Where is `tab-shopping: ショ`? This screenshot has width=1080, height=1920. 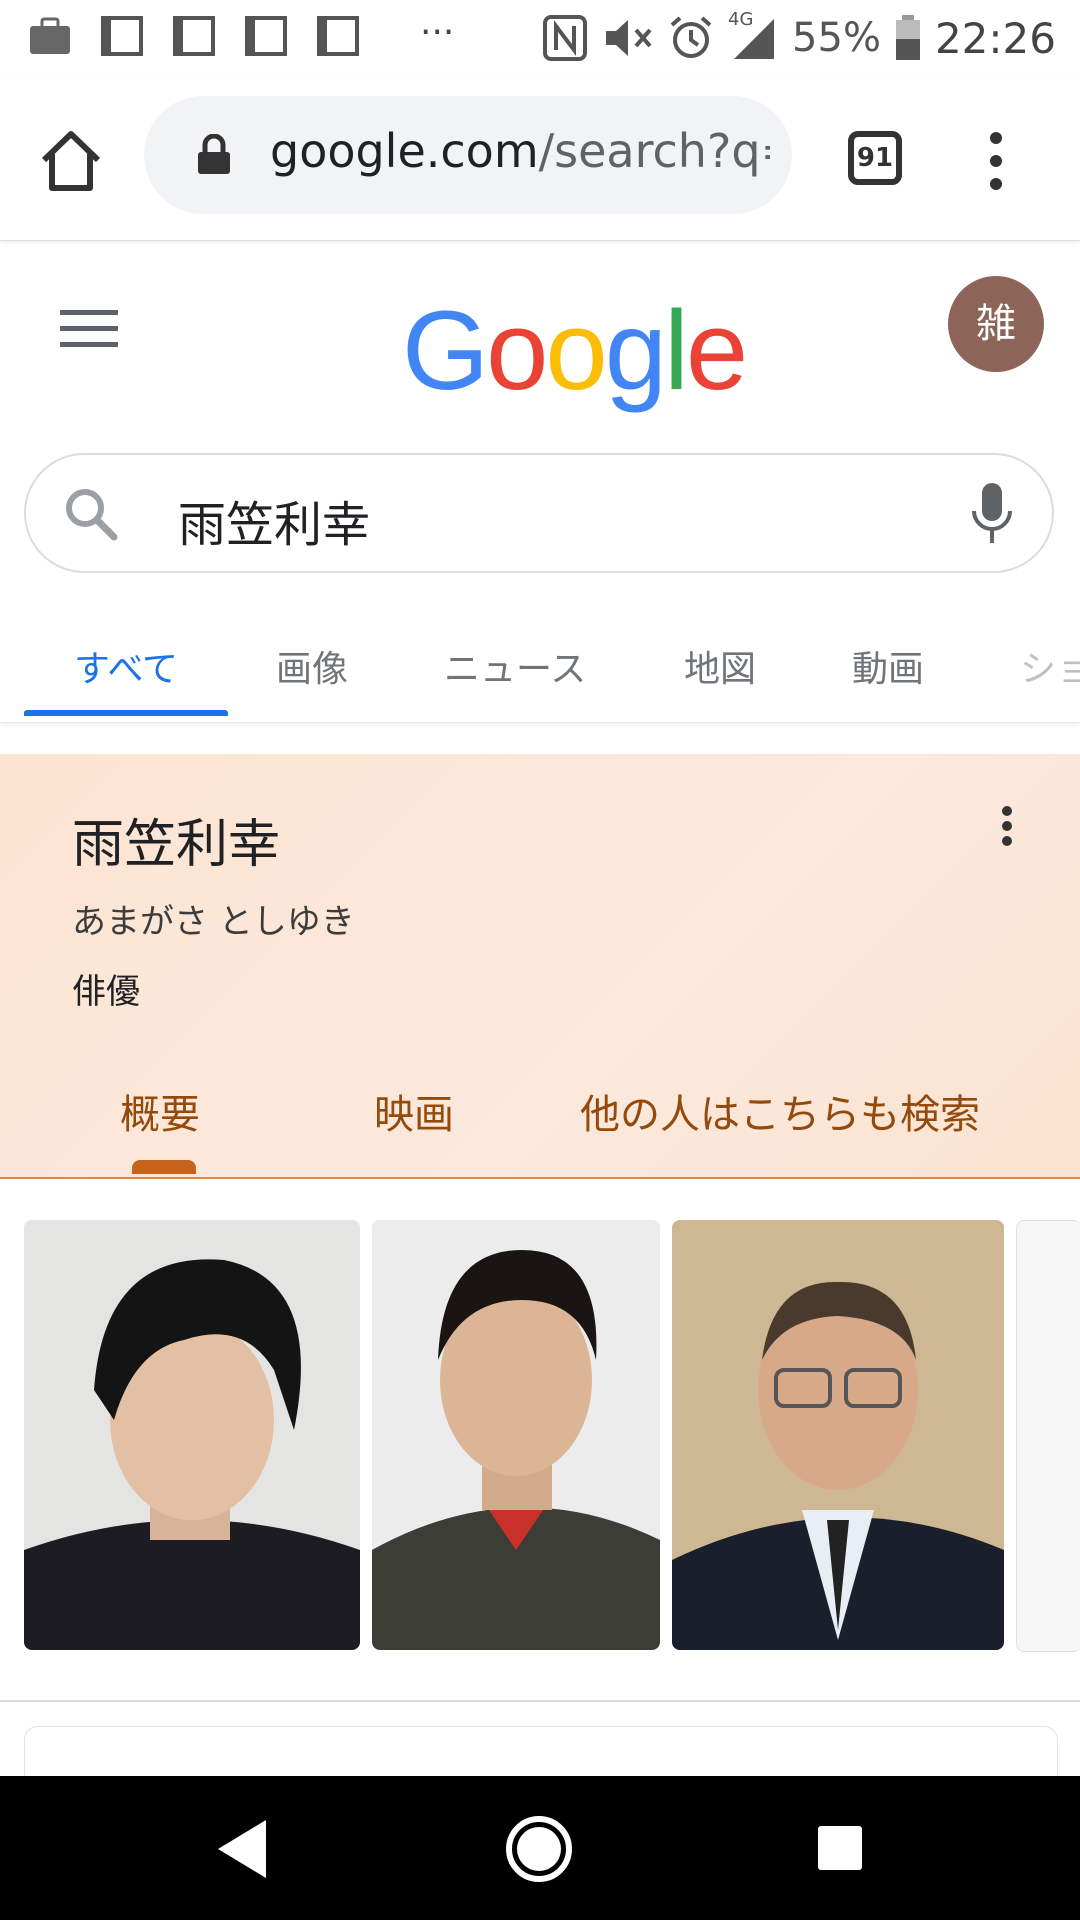 tab-shopping: ショ is located at coordinates (1050, 666).